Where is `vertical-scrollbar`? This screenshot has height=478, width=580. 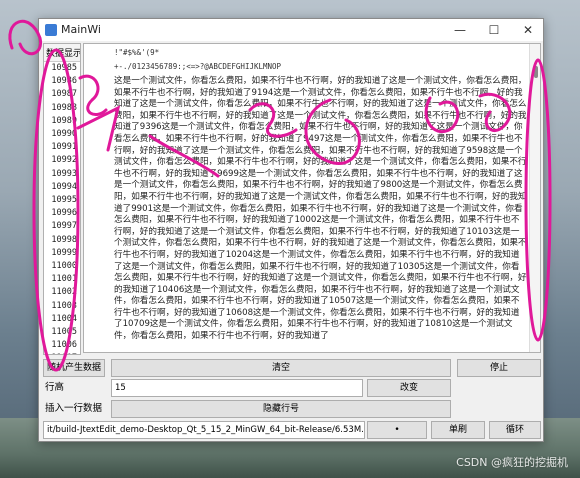
vertical-scrollbar is located at coordinates (534, 198).